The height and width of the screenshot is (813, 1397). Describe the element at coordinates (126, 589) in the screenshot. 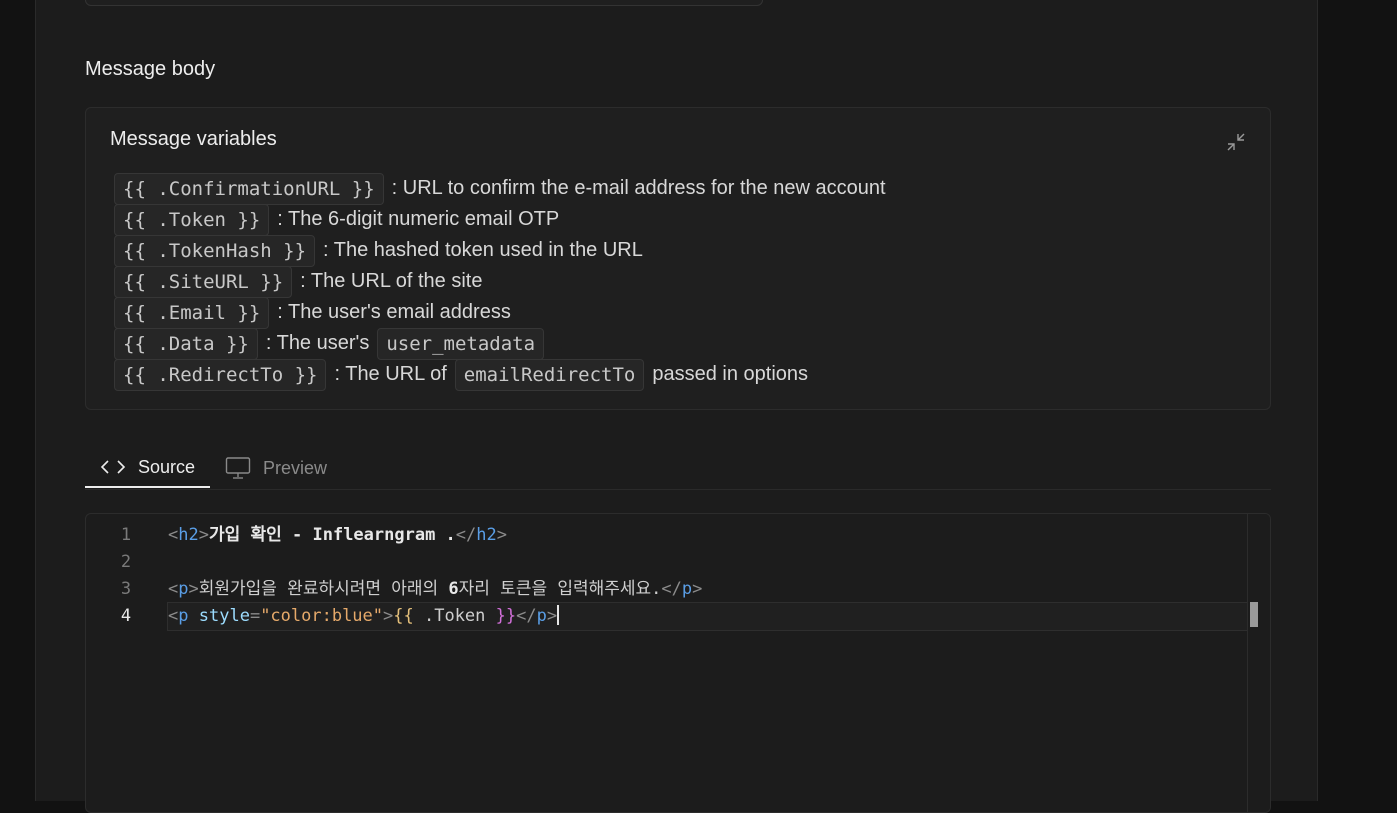

I see `line-number: 3` at that location.